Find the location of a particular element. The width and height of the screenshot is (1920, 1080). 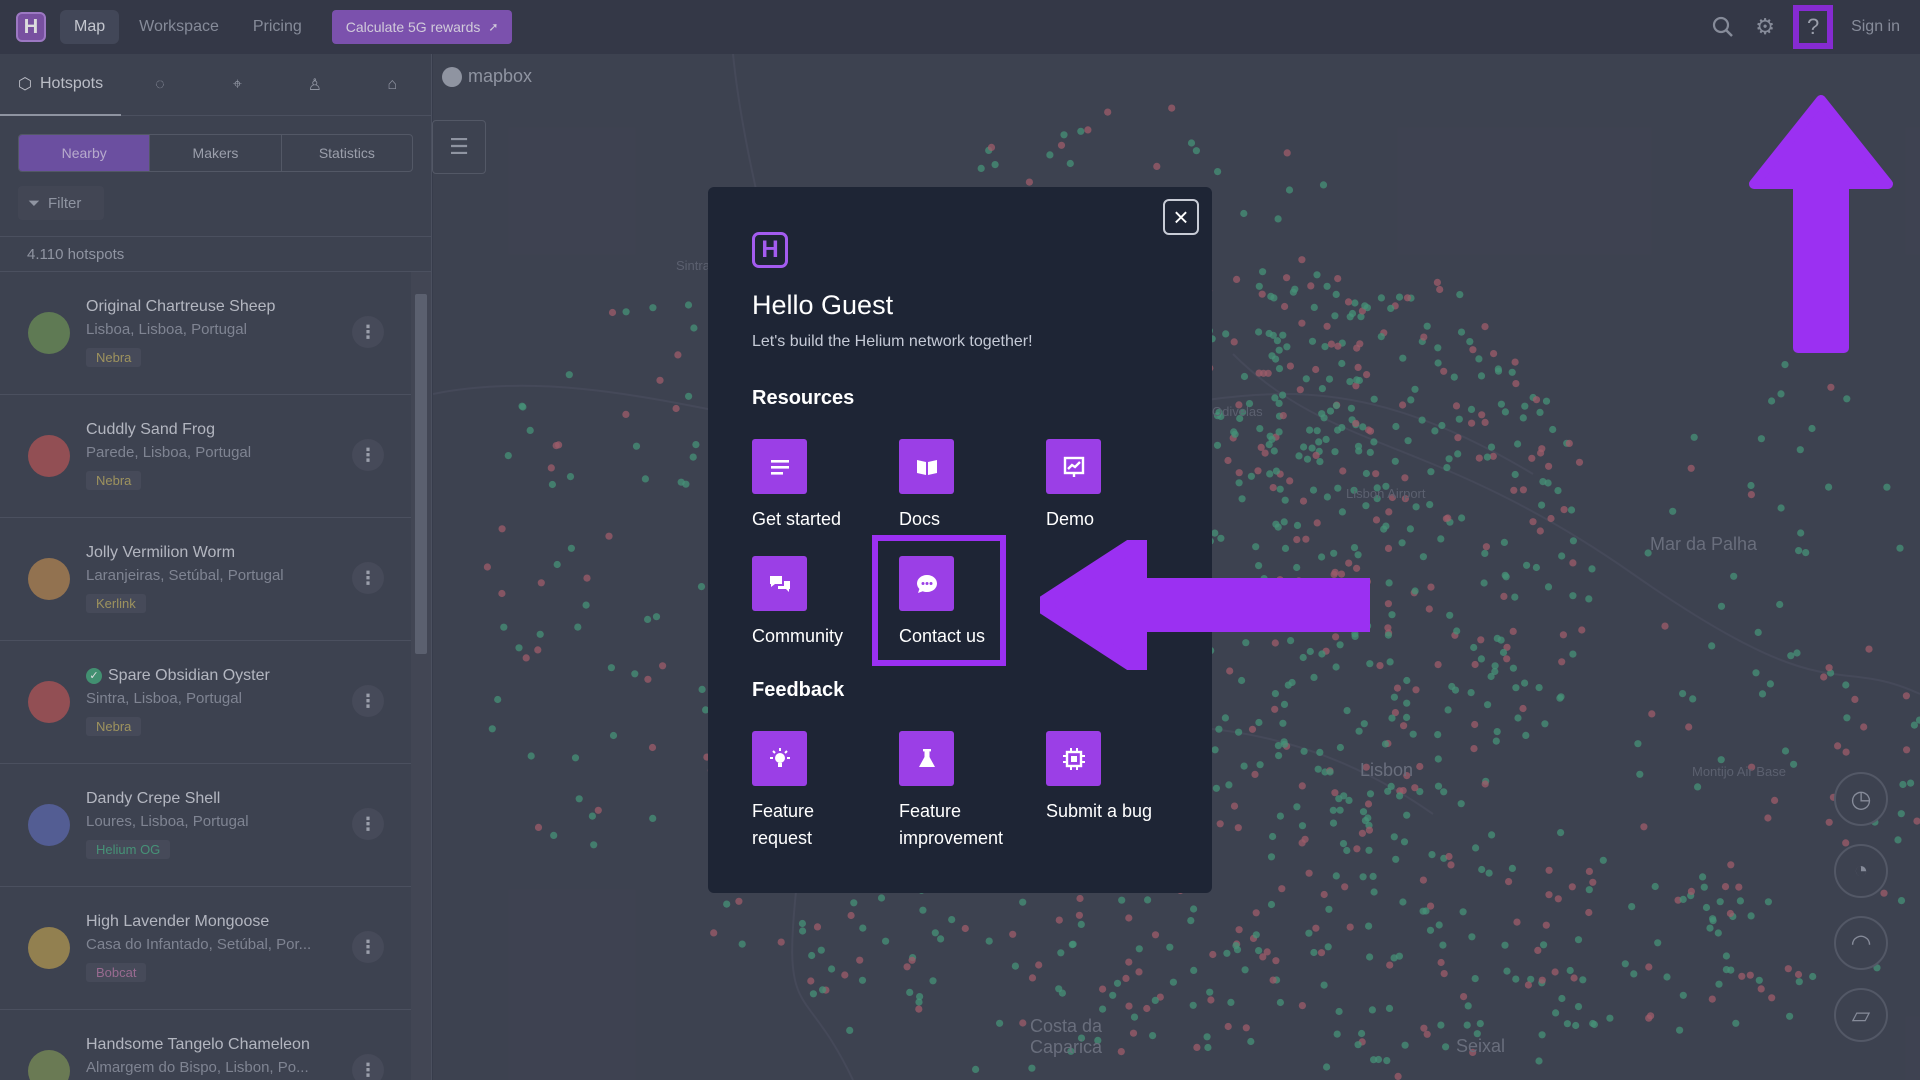

get-started-link: Get started is located at coordinates (822, 486).